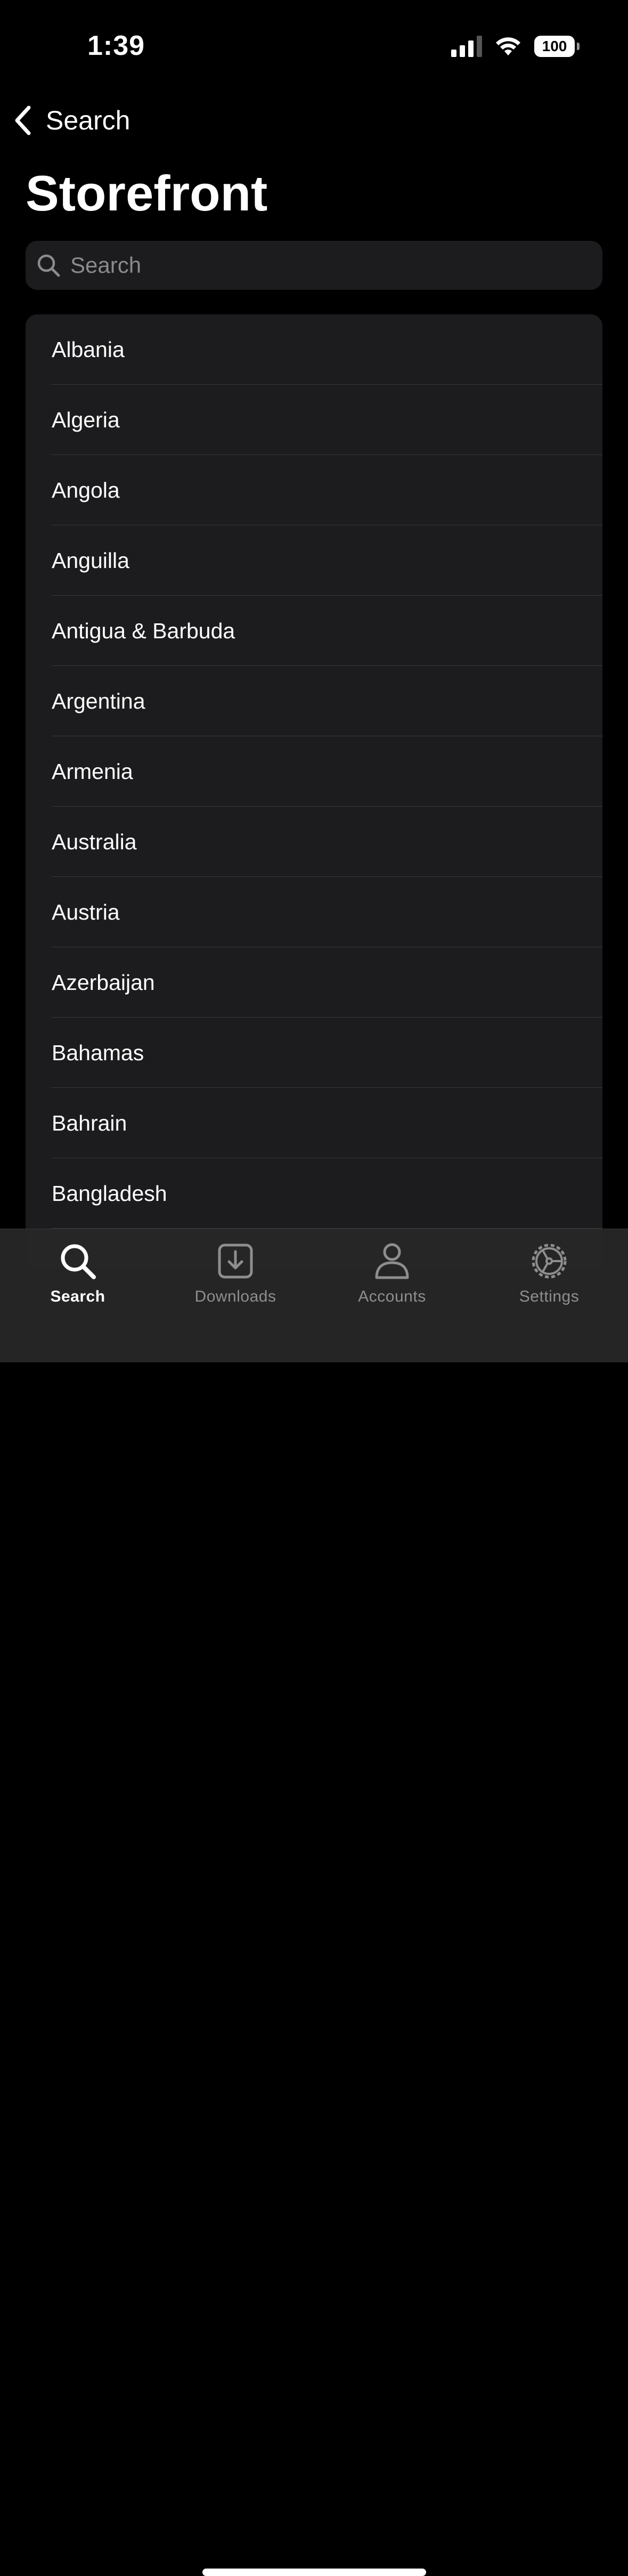  I want to click on status-icons: 100, so click(515, 47).